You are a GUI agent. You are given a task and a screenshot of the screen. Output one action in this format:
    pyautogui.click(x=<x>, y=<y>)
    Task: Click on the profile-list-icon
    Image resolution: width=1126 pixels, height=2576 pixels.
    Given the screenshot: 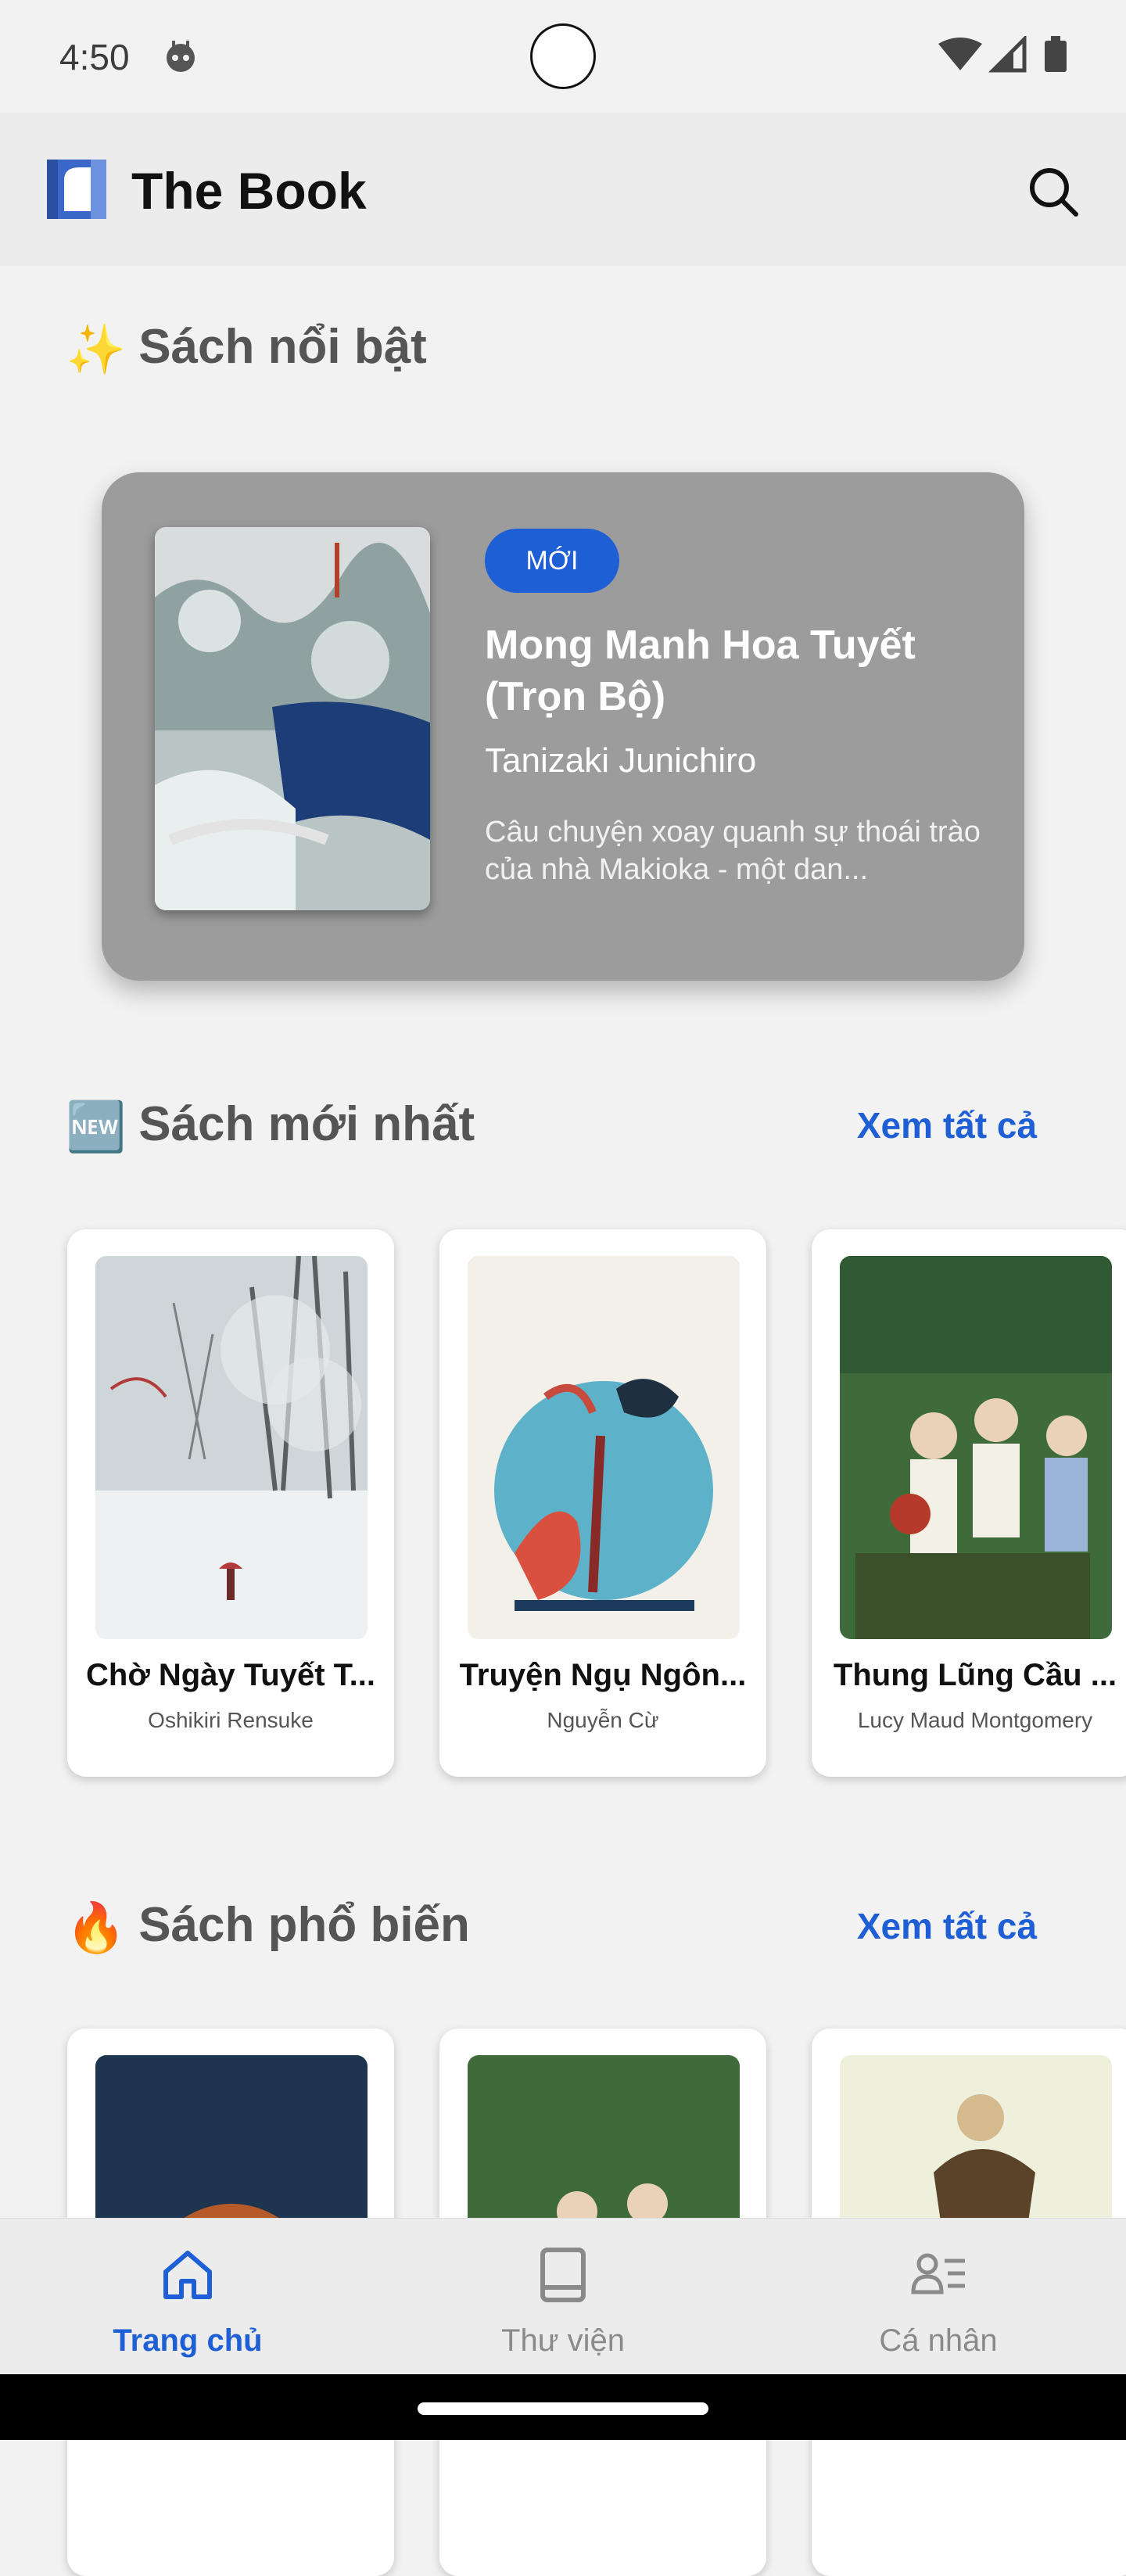 What is the action you would take?
    pyautogui.click(x=938, y=2273)
    